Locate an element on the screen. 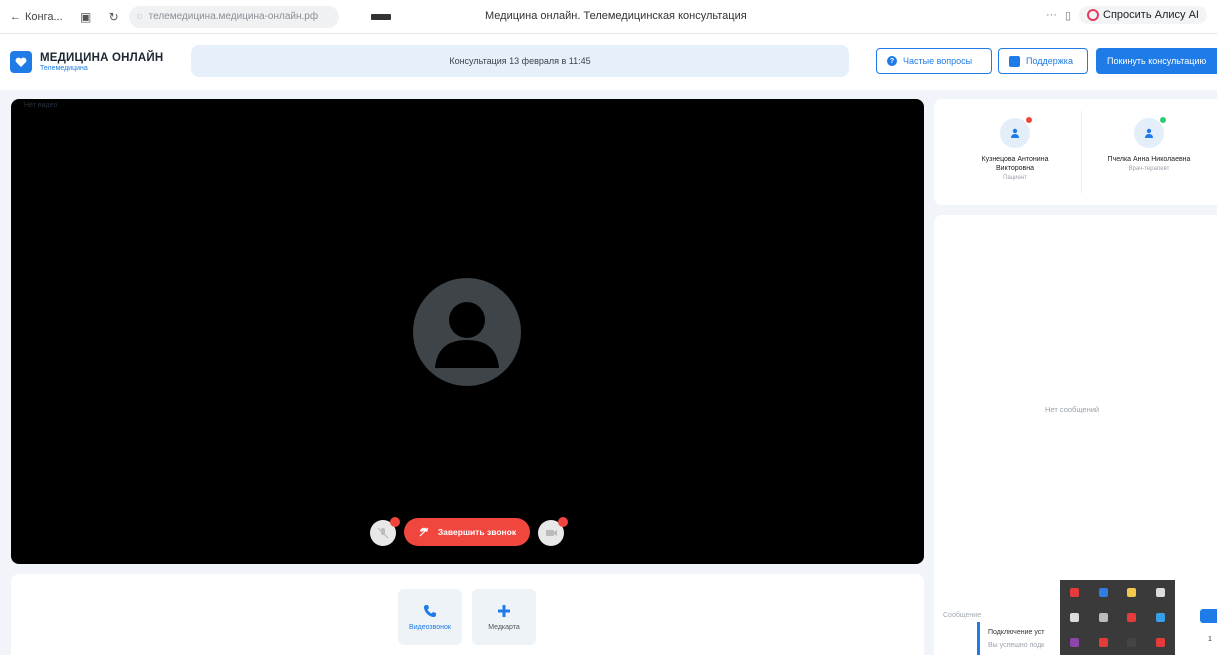 The image size is (1217, 655). message-input: Сообщение is located at coordinates (962, 615).